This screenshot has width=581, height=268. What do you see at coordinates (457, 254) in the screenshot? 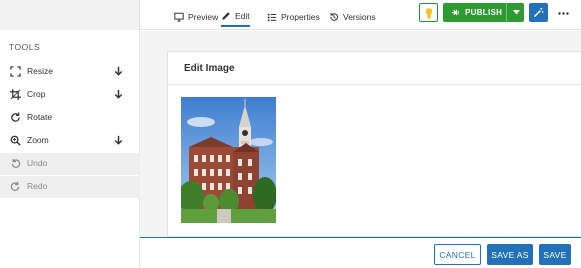
I see `cancel-button: CANCEL` at bounding box center [457, 254].